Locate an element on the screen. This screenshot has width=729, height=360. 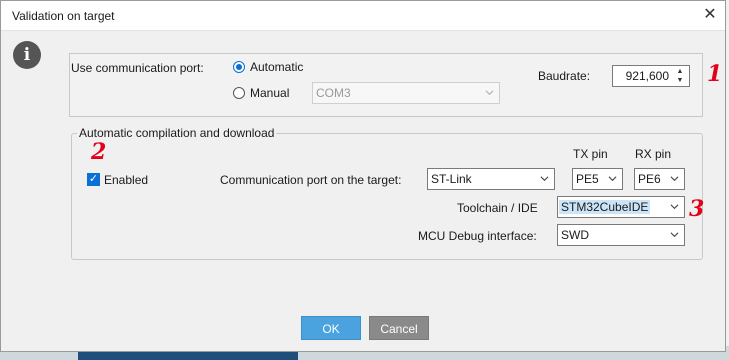
rx-pin-select: PE6 is located at coordinates (659, 179).